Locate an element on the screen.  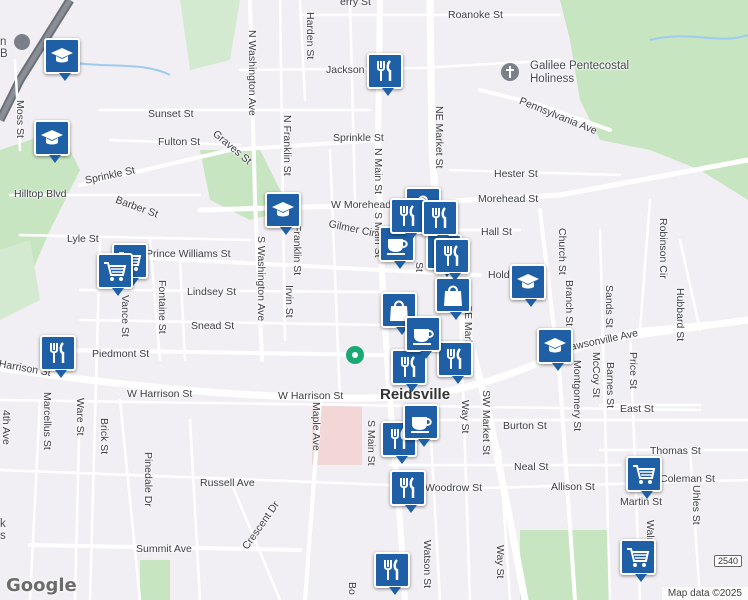
street-label: 4th Ave is located at coordinates (6, 427).